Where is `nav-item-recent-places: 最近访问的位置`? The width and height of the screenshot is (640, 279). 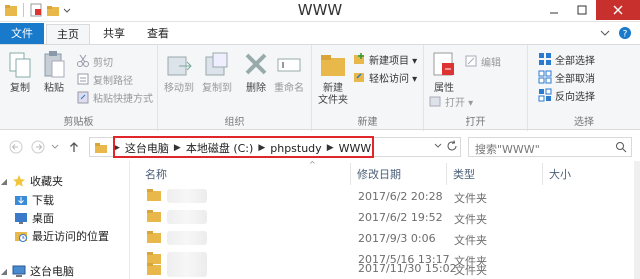
nav-item-recent-places: 最近访问的位置 is located at coordinates (61, 236).